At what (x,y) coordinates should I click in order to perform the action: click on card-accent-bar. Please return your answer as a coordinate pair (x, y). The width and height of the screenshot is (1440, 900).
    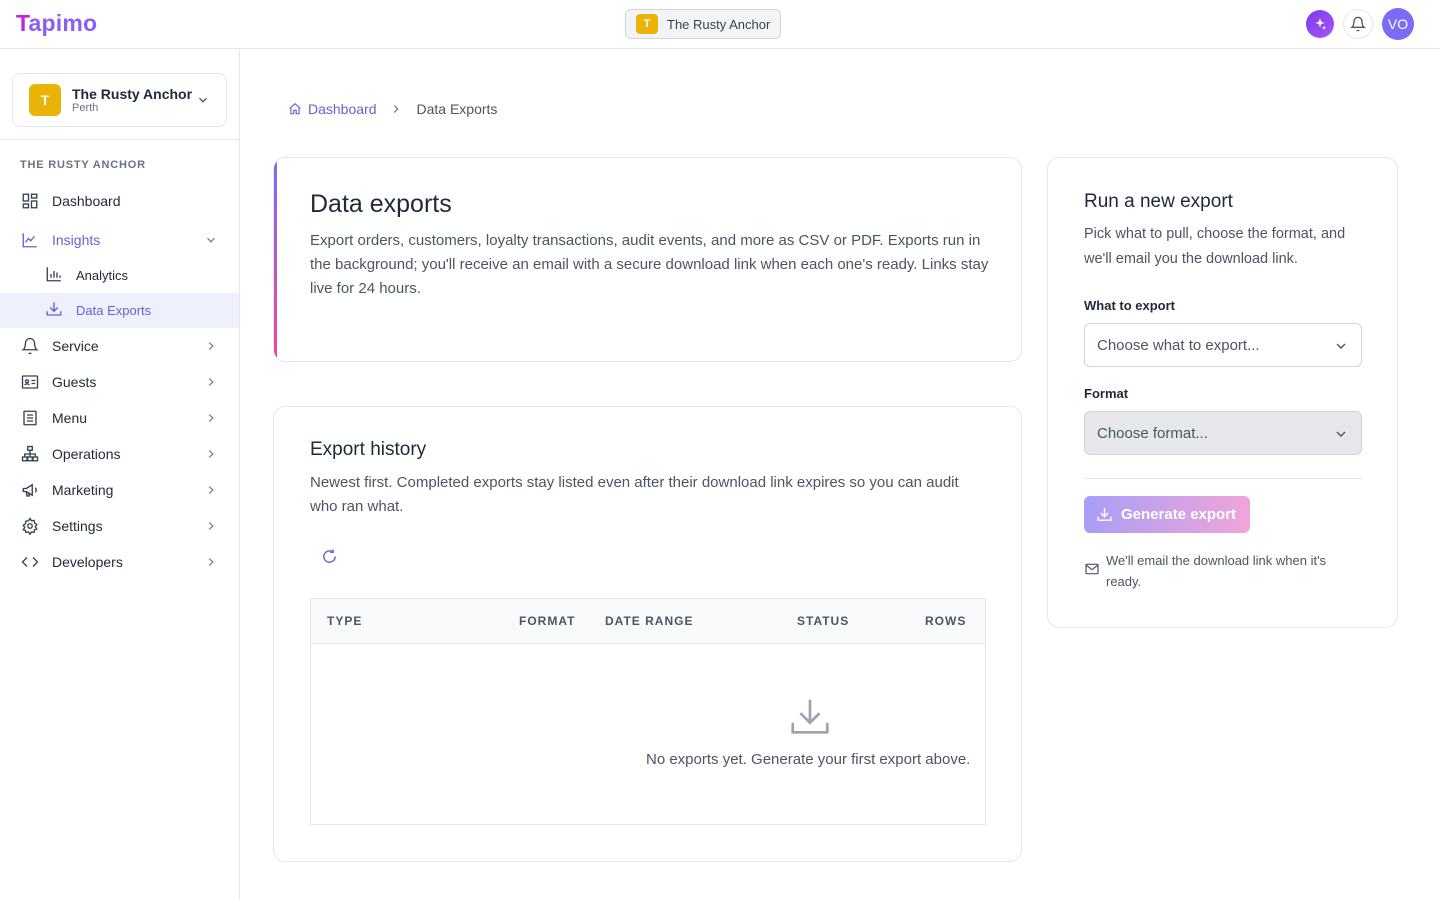
    Looking at the image, I should click on (275, 259).